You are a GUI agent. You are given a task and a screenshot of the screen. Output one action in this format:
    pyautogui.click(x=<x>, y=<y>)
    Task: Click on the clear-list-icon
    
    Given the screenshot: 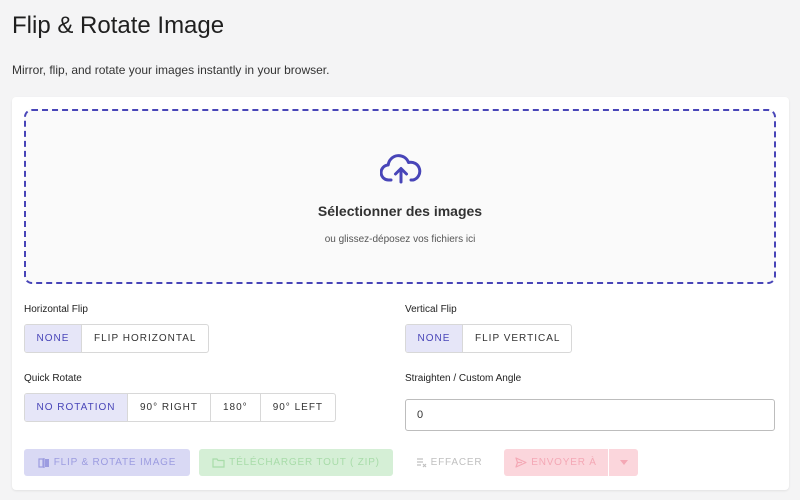 What is the action you would take?
    pyautogui.click(x=421, y=463)
    